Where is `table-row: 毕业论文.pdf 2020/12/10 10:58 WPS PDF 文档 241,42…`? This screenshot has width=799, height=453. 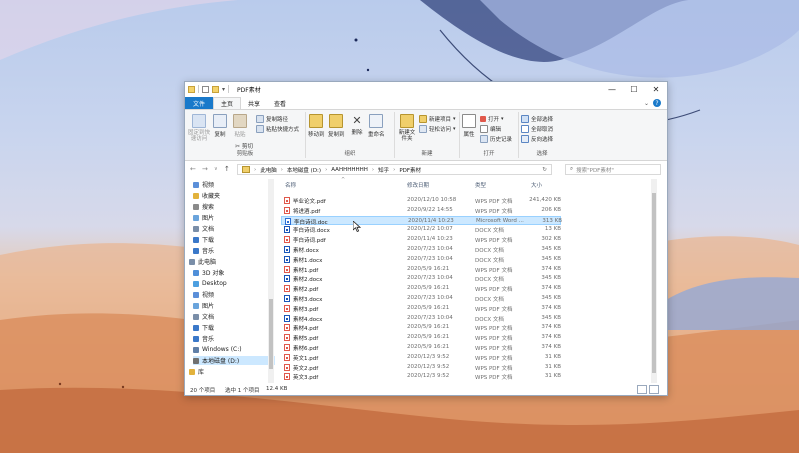 table-row: 毕业论文.pdf 2020/12/10 10:58 WPS PDF 文档 241,42… is located at coordinates (421, 200).